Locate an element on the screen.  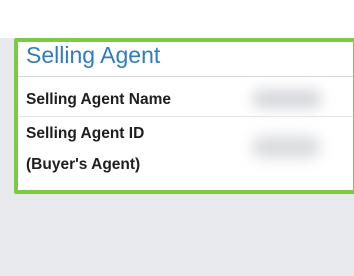
row-divider is located at coordinates (184, 116).